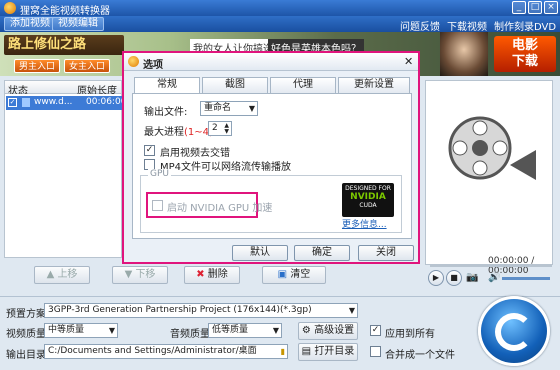  Describe the element at coordinates (78, 24) in the screenshot. I see `edit-video-button: 视频编辑` at that location.